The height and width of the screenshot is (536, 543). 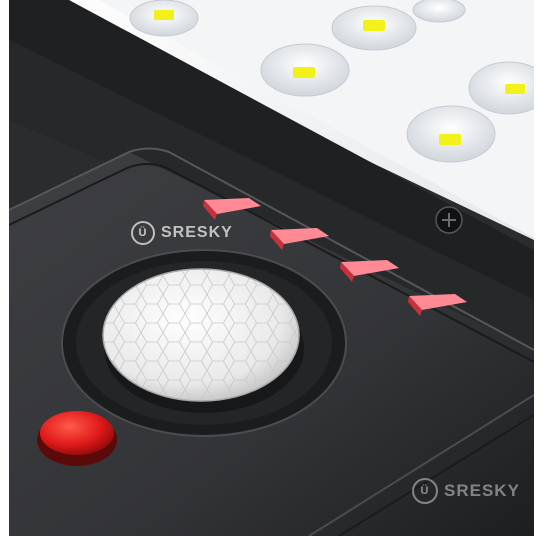 I want to click on screw-icon, so click(x=449, y=220).